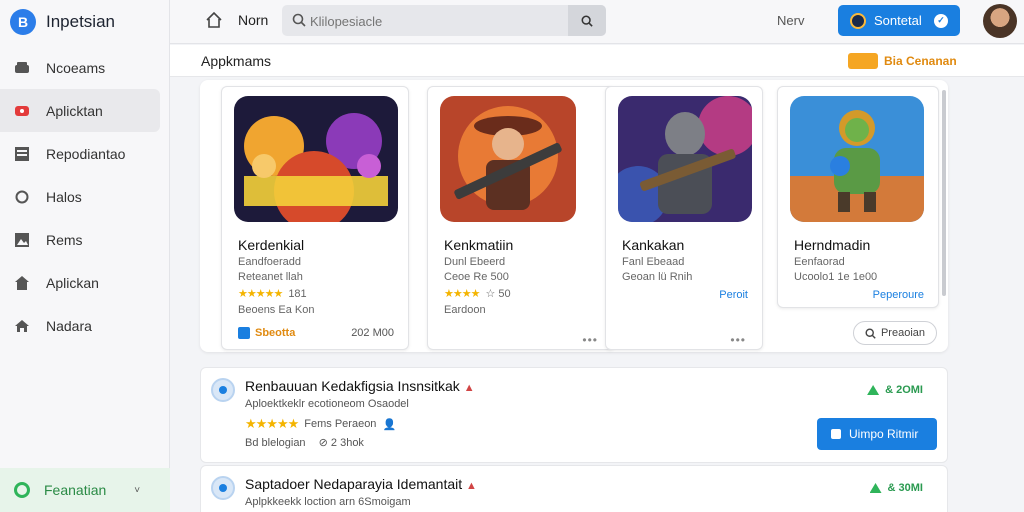 Image resolution: width=1024 pixels, height=512 pixels. What do you see at coordinates (22, 154) in the screenshot?
I see `grid-icon` at bounding box center [22, 154].